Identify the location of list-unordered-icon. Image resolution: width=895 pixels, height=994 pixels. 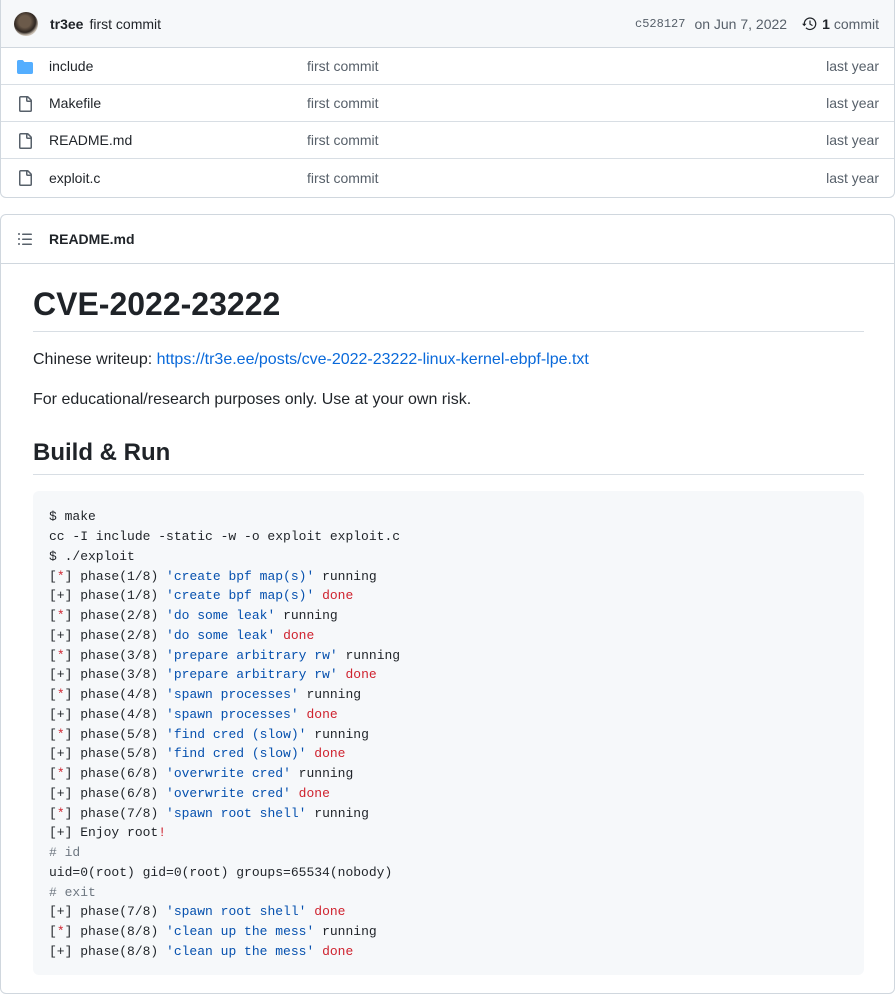
(25, 239).